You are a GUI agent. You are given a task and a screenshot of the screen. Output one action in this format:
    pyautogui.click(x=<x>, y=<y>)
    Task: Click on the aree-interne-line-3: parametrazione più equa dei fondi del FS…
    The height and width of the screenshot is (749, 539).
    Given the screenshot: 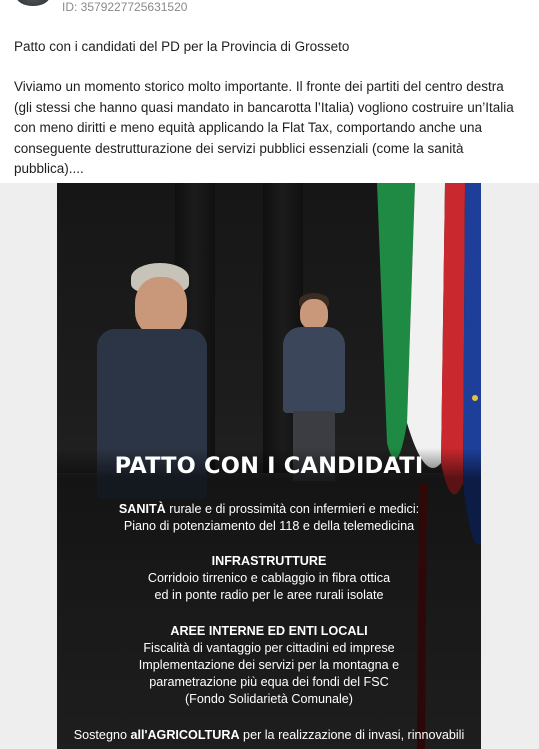 What is the action you would take?
    pyautogui.click(x=269, y=682)
    